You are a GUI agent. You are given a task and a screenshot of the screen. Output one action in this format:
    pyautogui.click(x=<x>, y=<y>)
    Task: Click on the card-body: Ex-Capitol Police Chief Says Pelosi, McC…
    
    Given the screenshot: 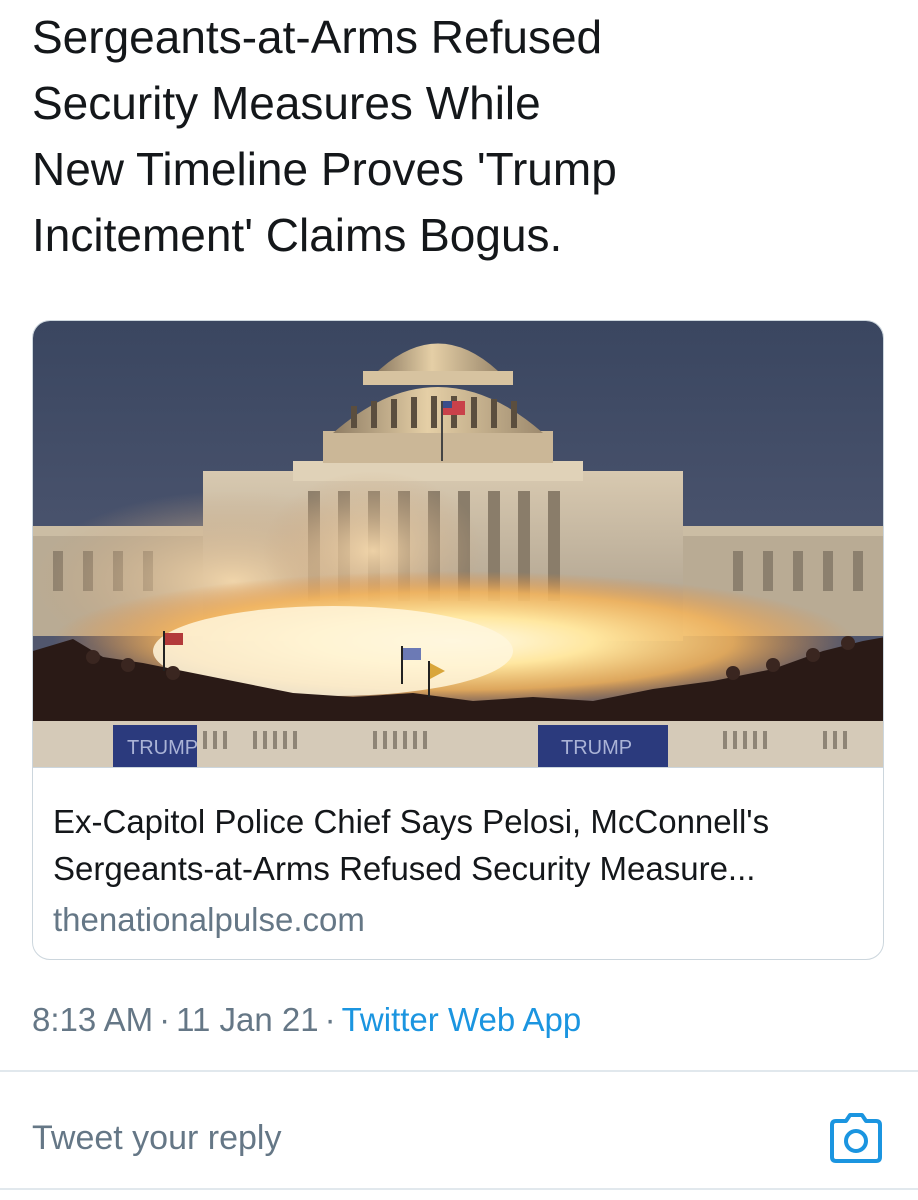 What is the action you would take?
    pyautogui.click(x=458, y=863)
    